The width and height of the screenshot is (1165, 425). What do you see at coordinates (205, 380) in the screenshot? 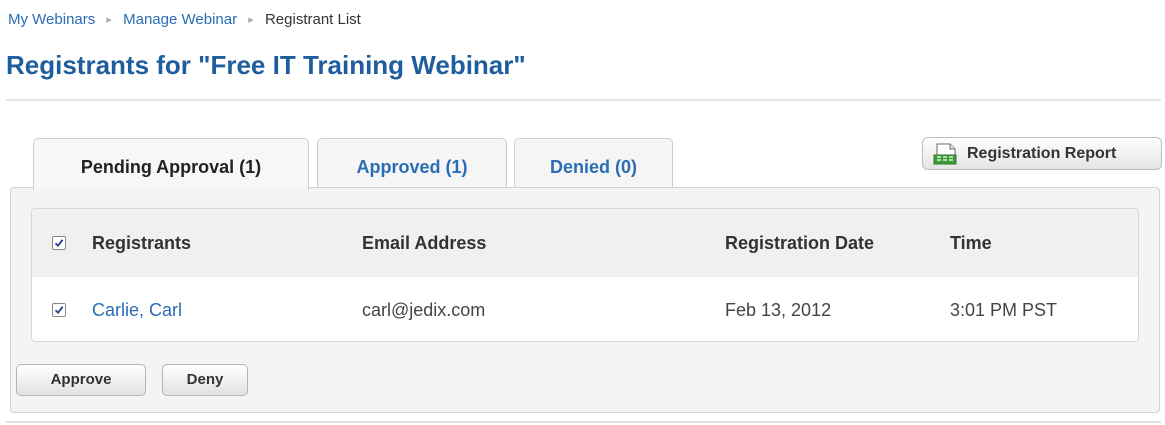
I see `deny-button: Deny` at bounding box center [205, 380].